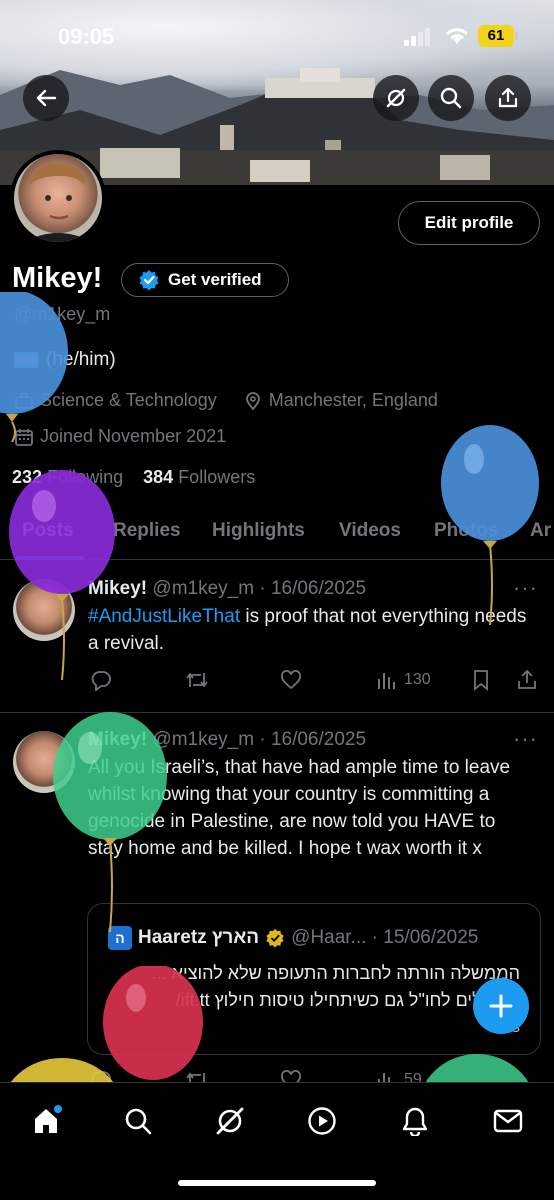 The height and width of the screenshot is (1200, 554). I want to click on profile-category: Science & Technology Manchester, England, so click(226, 400).